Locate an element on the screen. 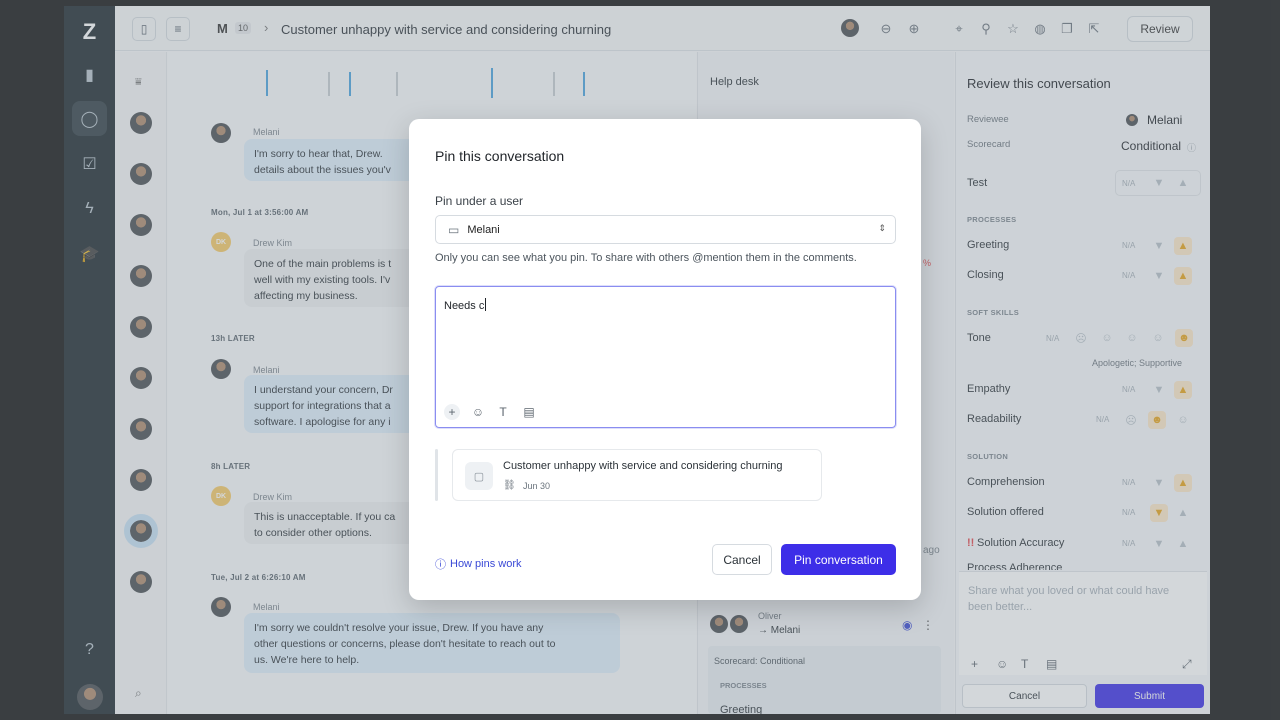  dialog-title: Pin this conversation is located at coordinates (500, 156).